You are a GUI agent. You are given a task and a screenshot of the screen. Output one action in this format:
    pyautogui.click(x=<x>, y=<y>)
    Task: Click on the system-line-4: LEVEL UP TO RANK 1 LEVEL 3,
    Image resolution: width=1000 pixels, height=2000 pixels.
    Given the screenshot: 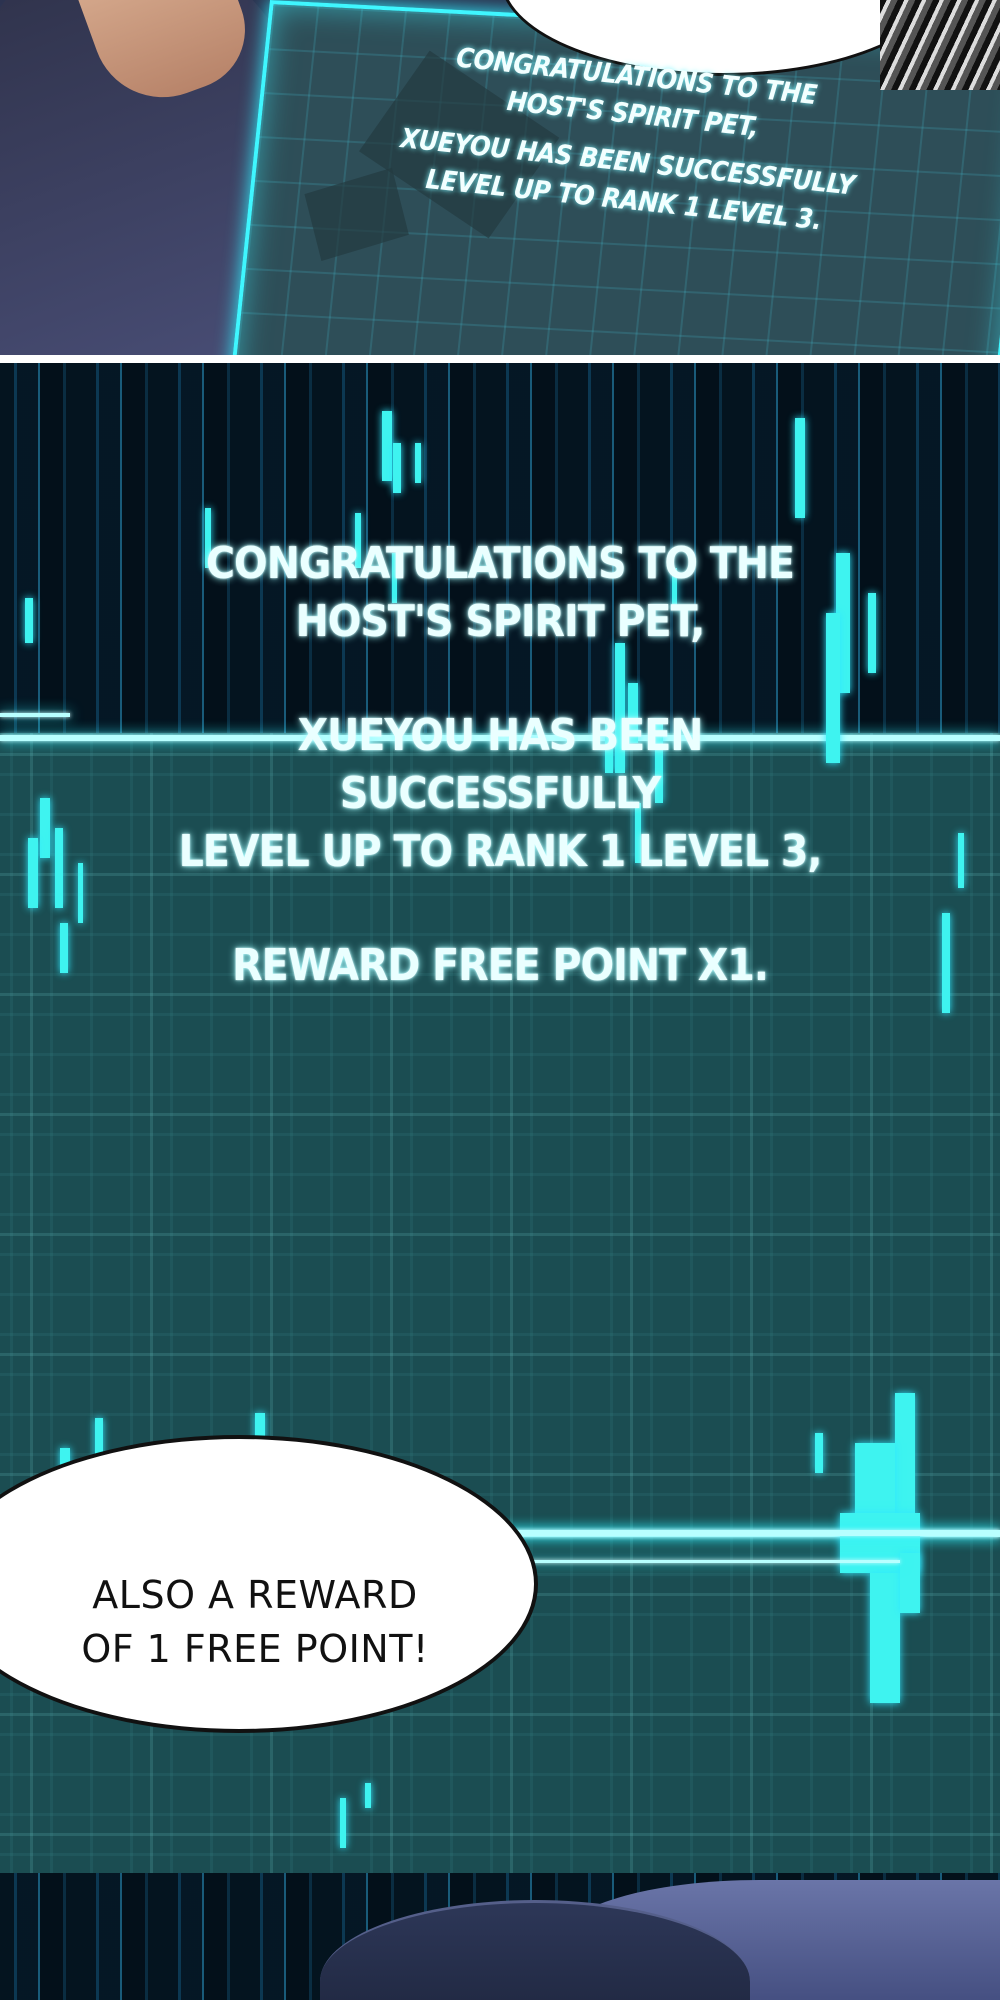 What is the action you would take?
    pyautogui.click(x=500, y=851)
    